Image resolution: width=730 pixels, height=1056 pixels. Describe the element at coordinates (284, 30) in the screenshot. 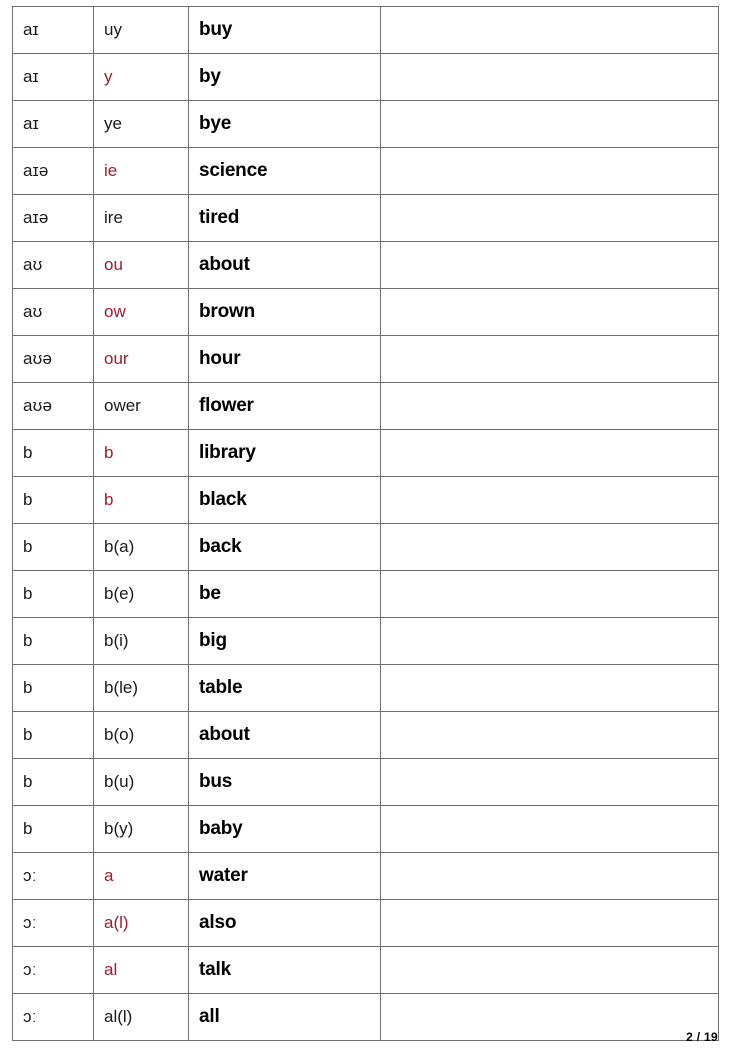

I see `cell-example-word: buy` at that location.